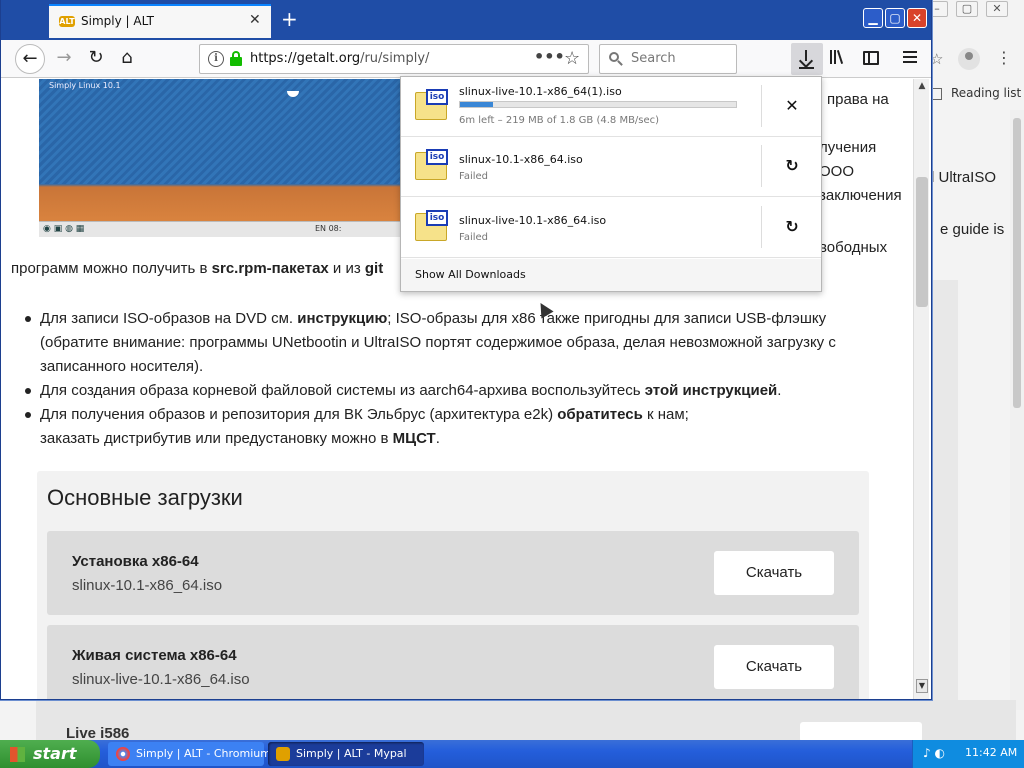  What do you see at coordinates (216, 59) in the screenshot?
I see `info-icon: i` at bounding box center [216, 59].